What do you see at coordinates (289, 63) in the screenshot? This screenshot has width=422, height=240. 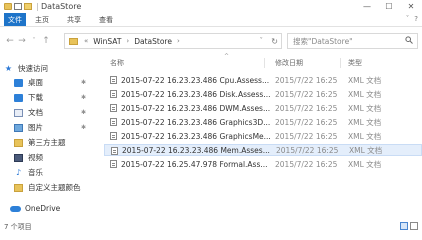 I see `column-header-date: 修改日期` at bounding box center [289, 63].